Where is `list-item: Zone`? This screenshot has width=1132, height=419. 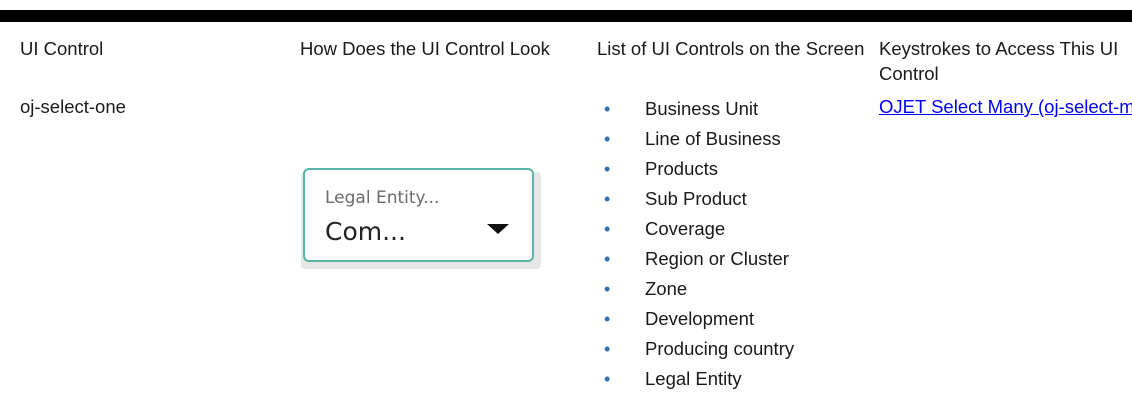 list-item: Zone is located at coordinates (738, 289).